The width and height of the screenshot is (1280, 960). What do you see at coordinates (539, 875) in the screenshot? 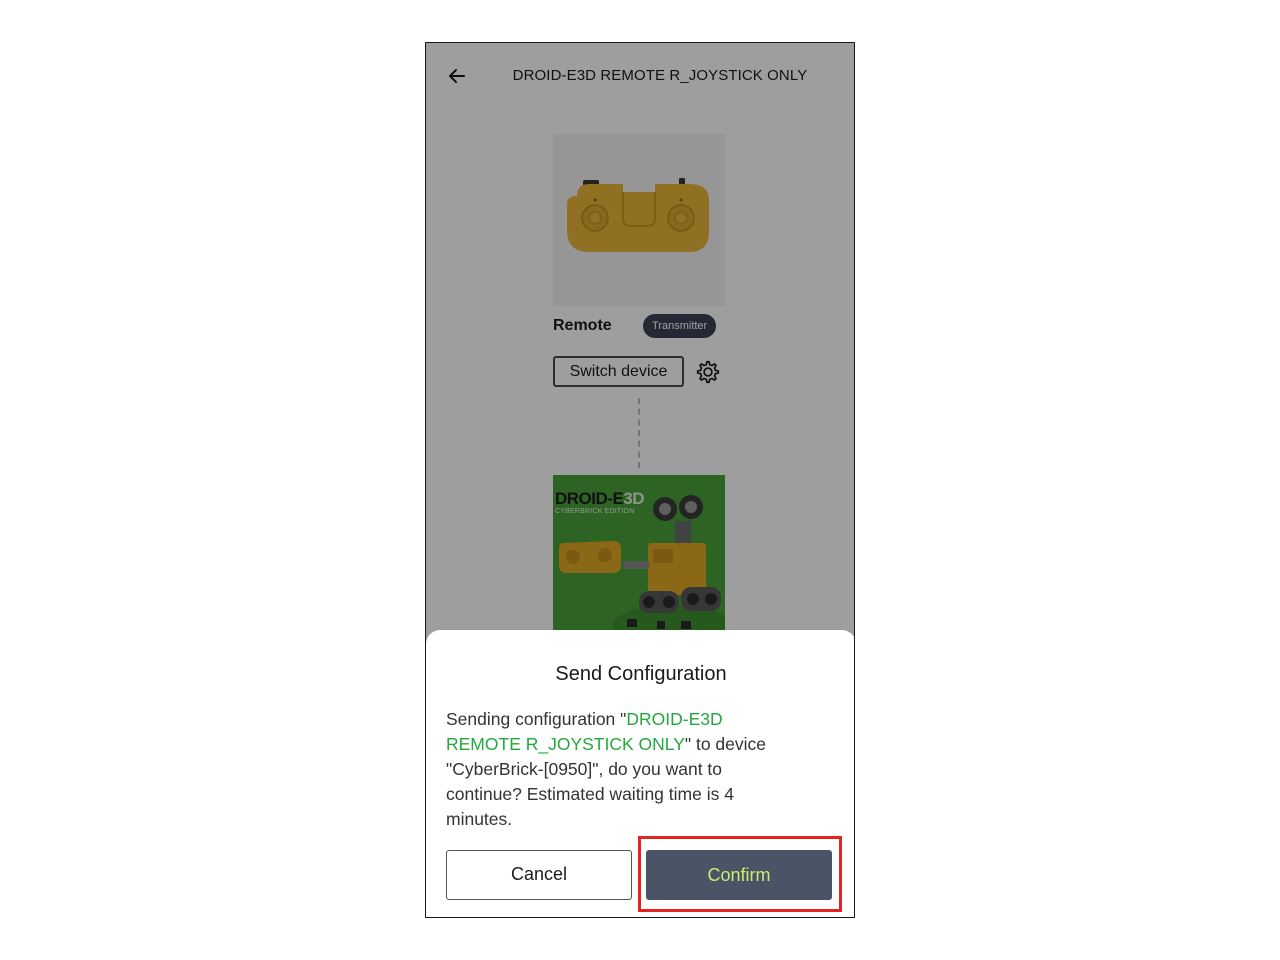
I see `cancel-button: Cancel` at bounding box center [539, 875].